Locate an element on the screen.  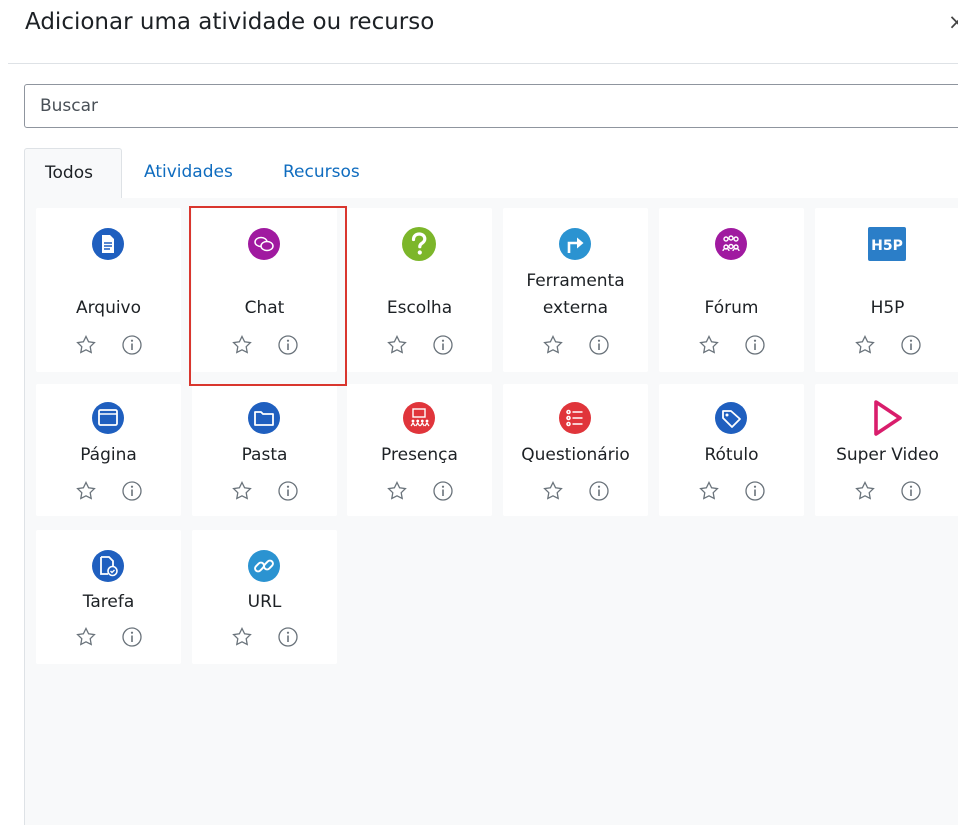
module-name: Presença is located at coordinates (419, 455).